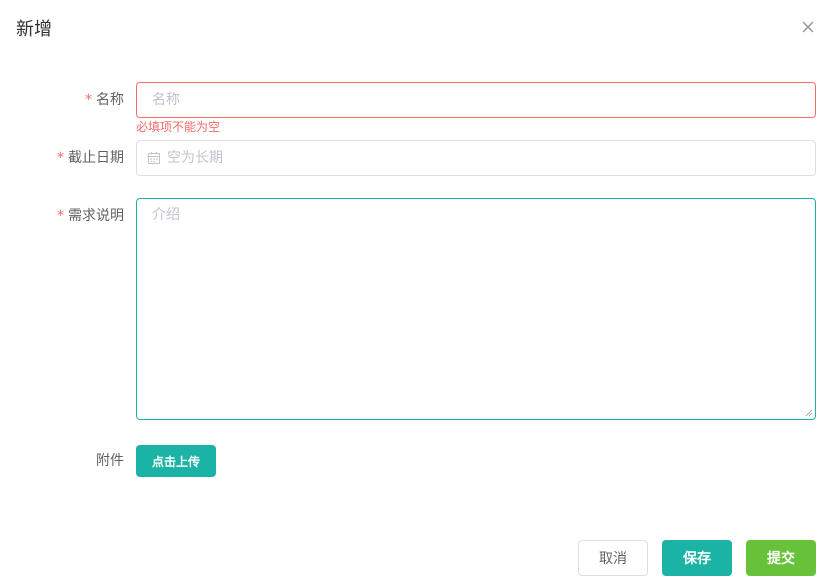 The width and height of the screenshot is (836, 587). Describe the element at coordinates (176, 461) in the screenshot. I see `upload-button: 点击上传` at that location.